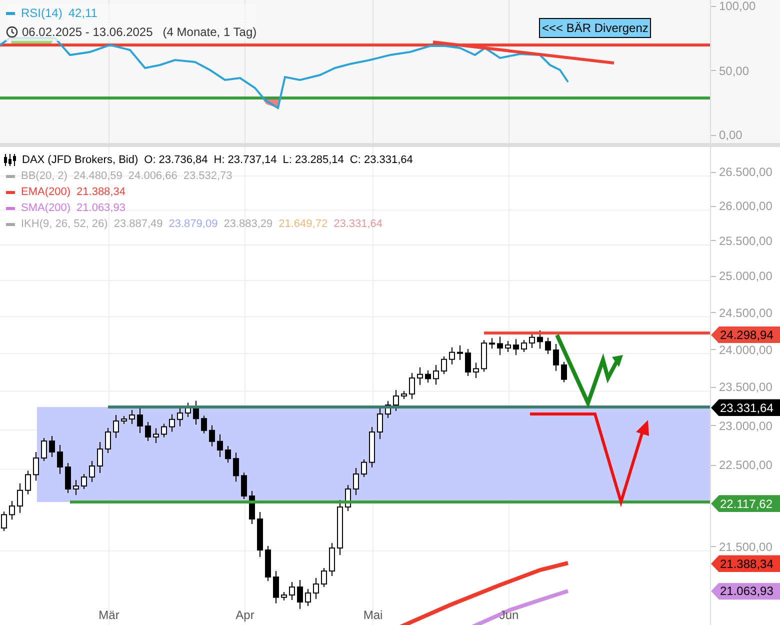  What do you see at coordinates (745, 546) in the screenshot?
I see `axis-tick-label: 21.500,00` at bounding box center [745, 546].